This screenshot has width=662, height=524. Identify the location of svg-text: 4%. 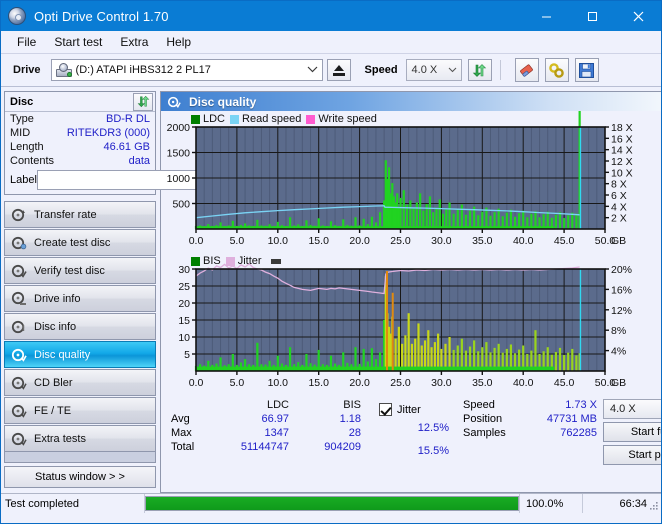
(618, 352).